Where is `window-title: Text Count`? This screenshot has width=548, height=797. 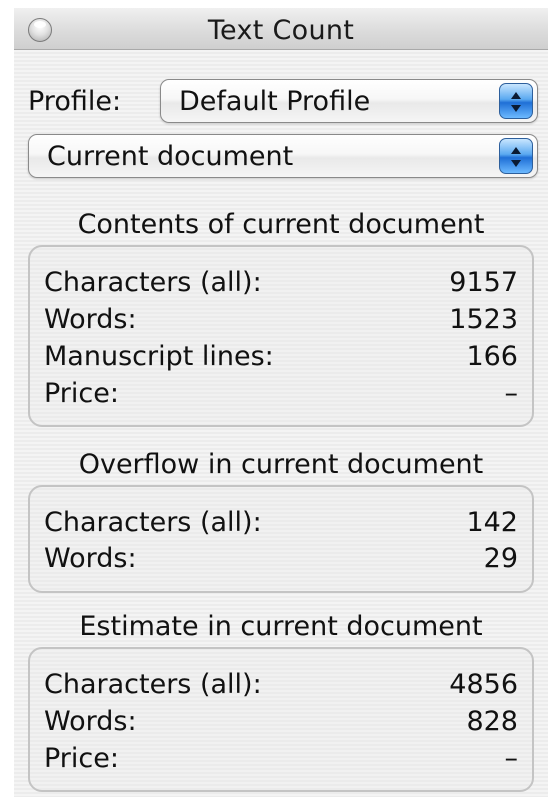
window-title: Text Count is located at coordinates (281, 30).